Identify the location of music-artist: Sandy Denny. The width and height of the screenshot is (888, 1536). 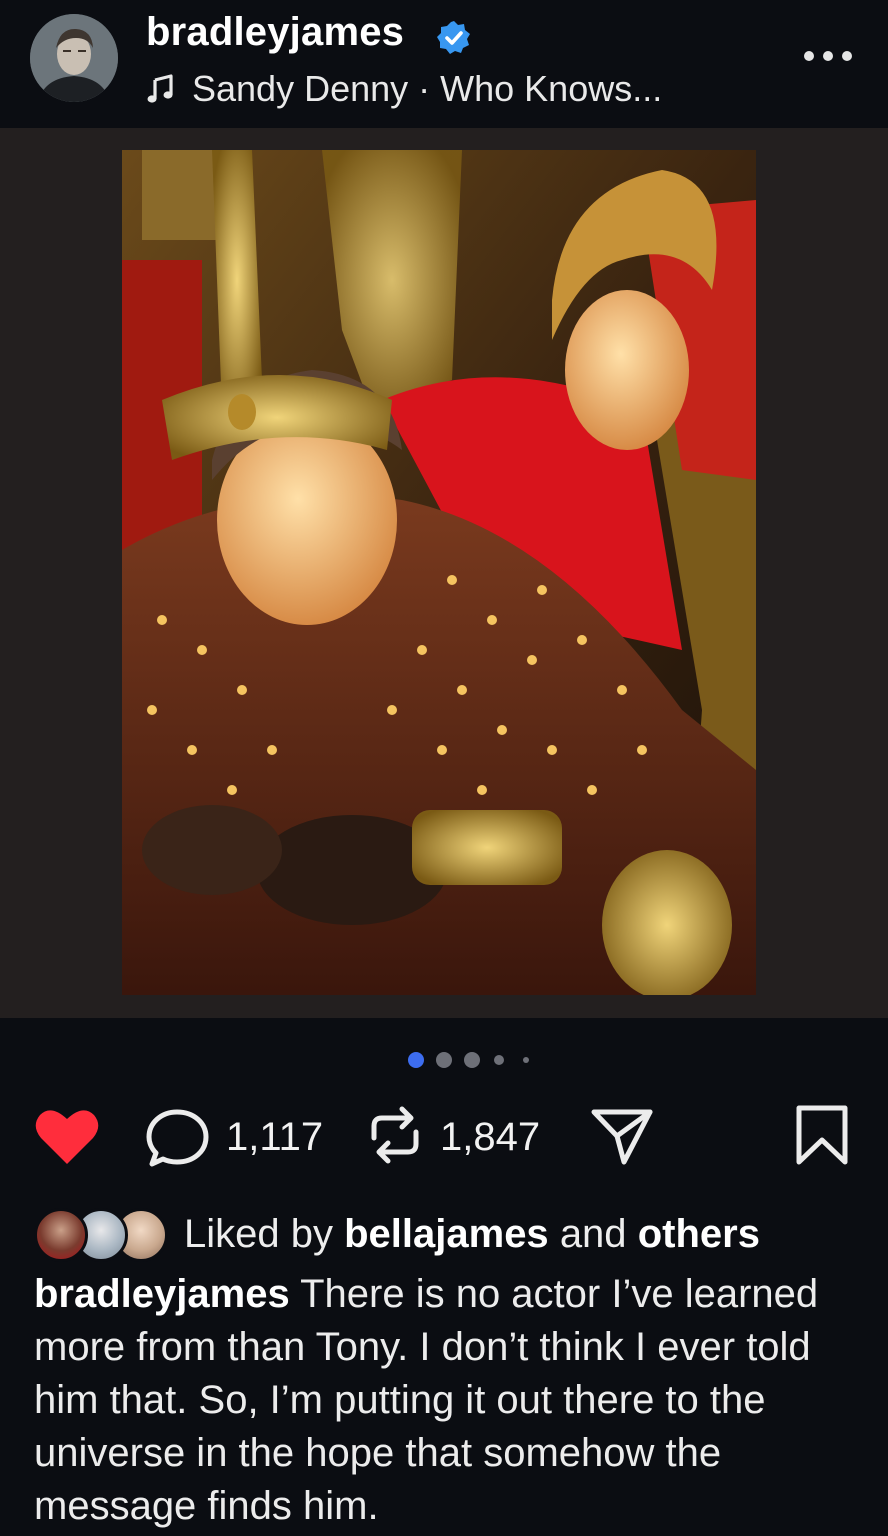
(300, 88).